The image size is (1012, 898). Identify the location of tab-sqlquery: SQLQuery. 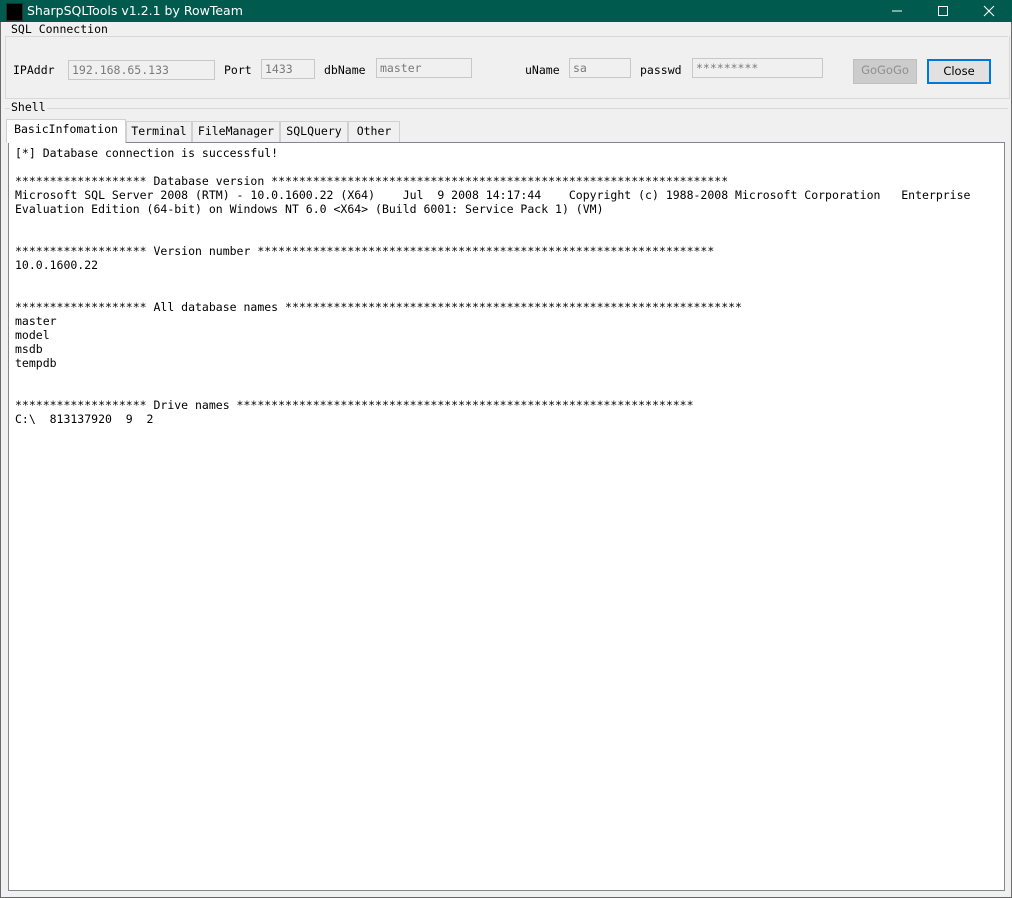
(314, 131).